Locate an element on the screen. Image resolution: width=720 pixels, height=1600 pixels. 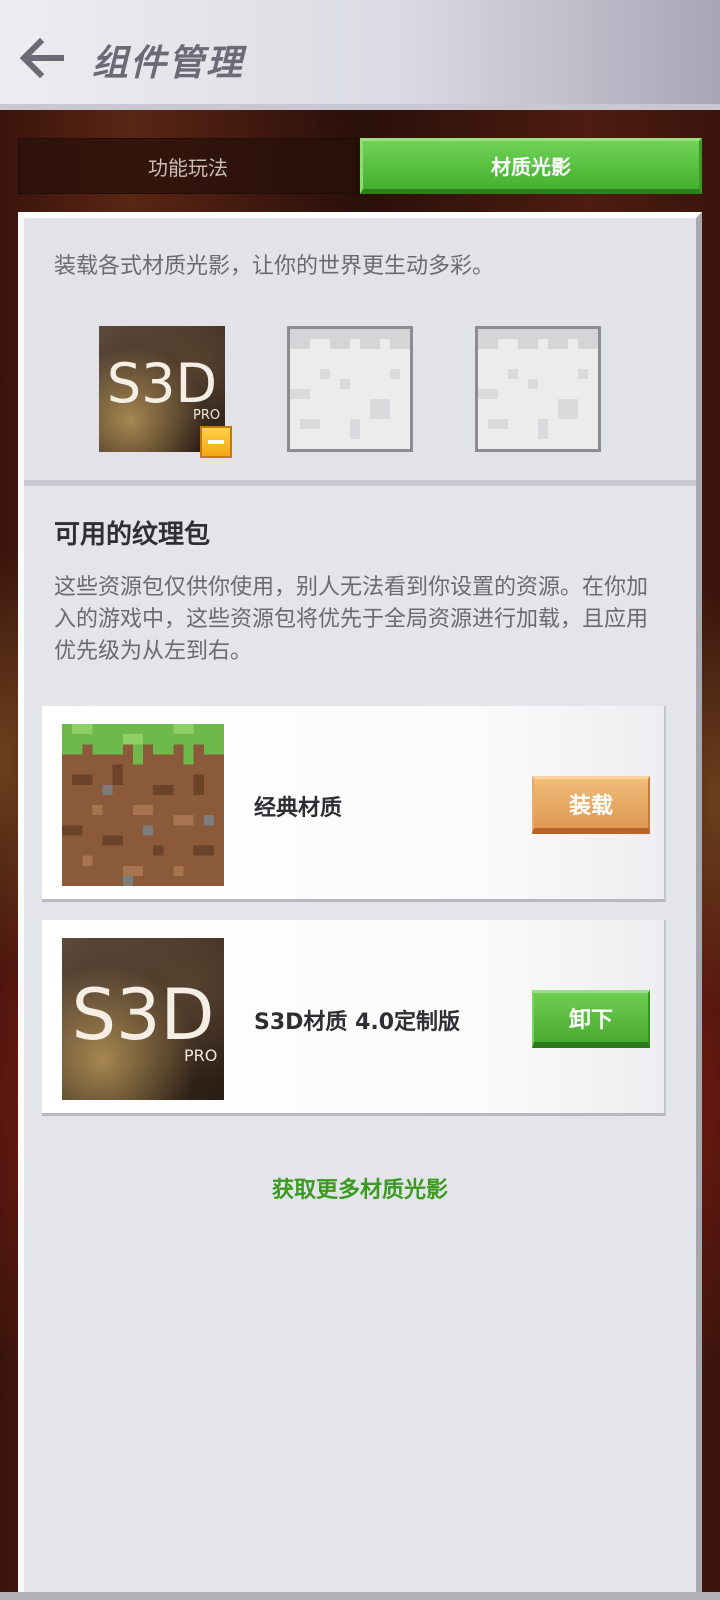
pack-card-classic: 经典材质 装载 is located at coordinates (354, 804).